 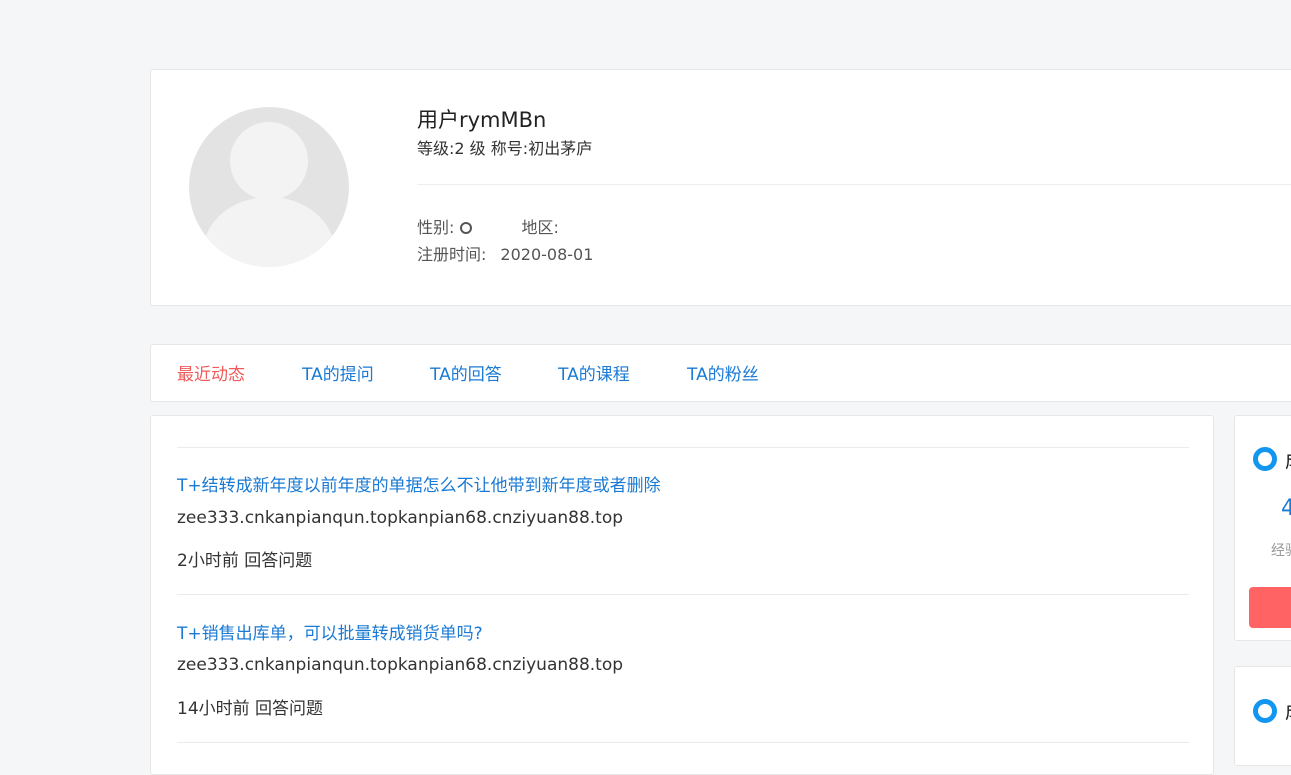 I want to click on tab-answers: TA的回答, so click(x=466, y=372).